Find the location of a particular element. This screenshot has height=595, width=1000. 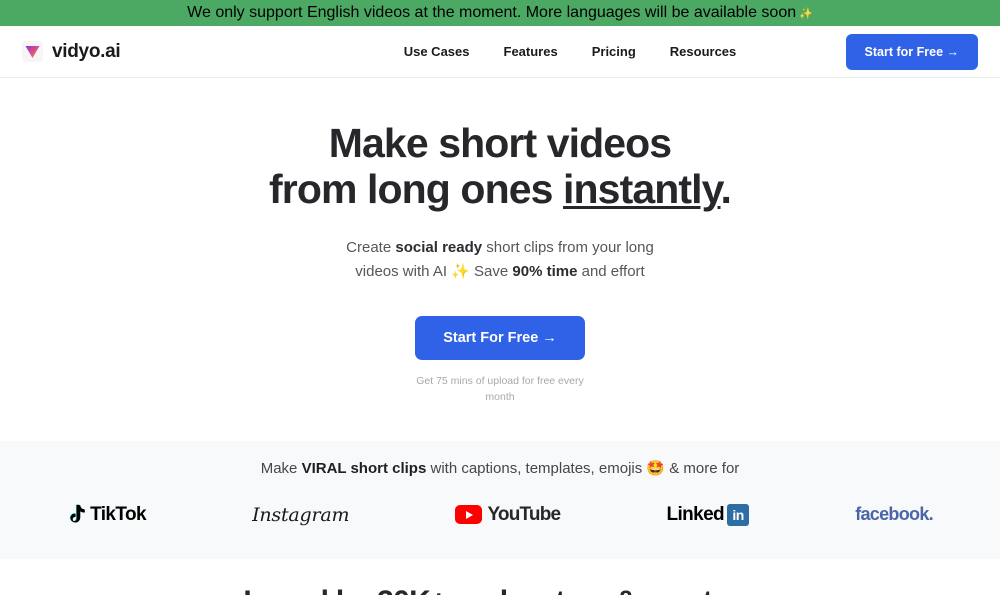

triangle-glyph is located at coordinates (32, 51).